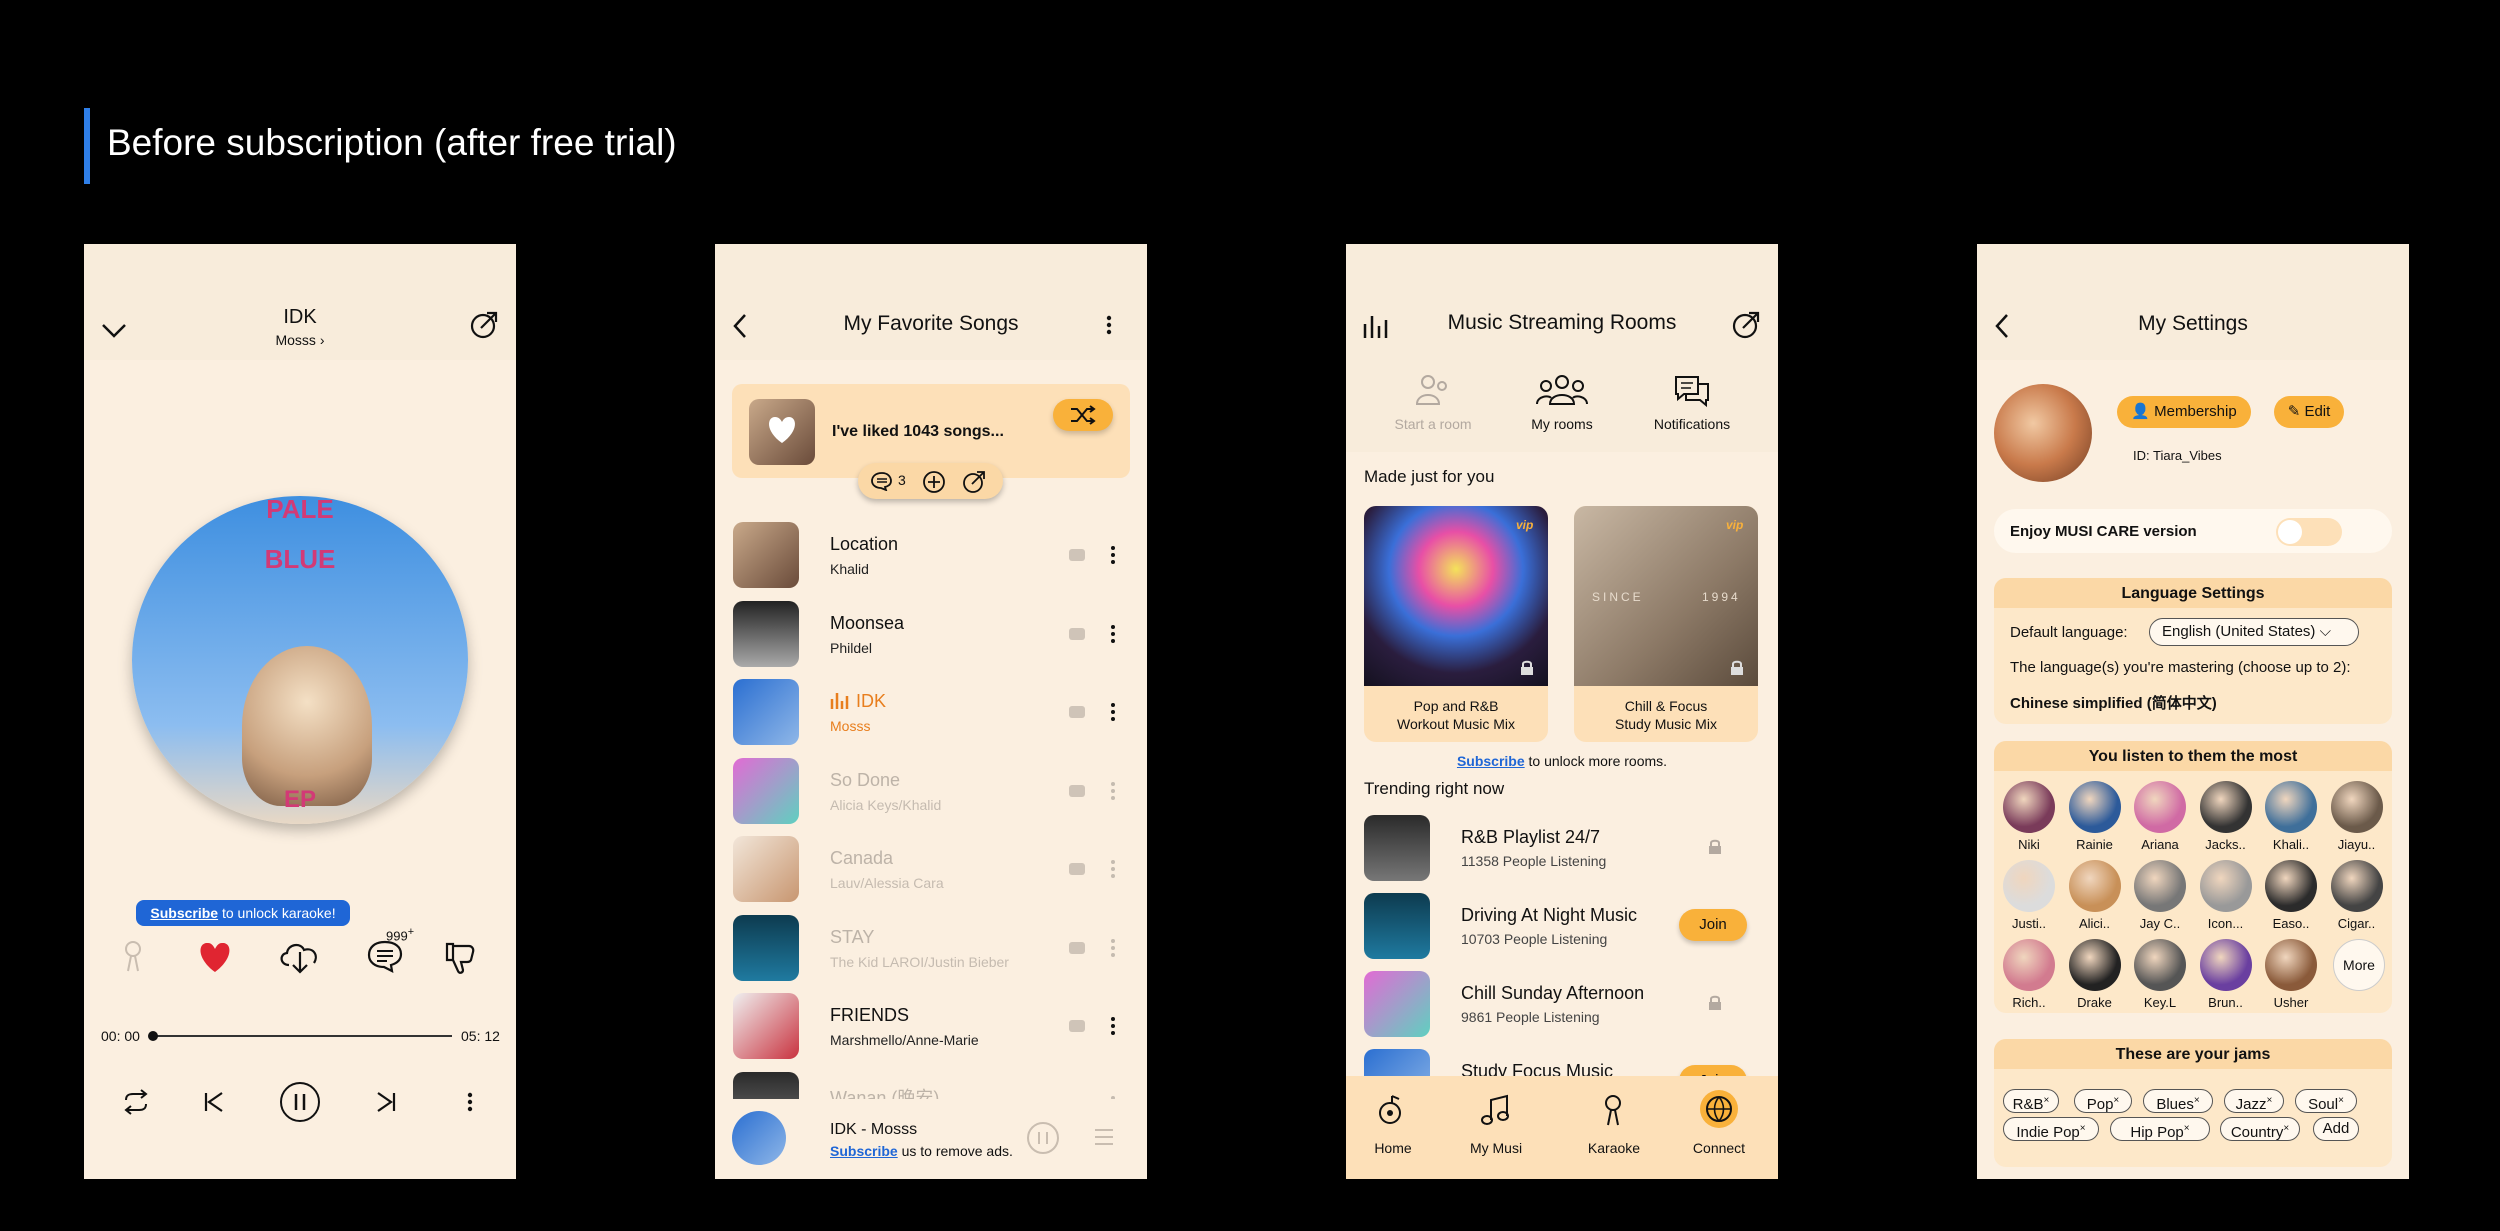  What do you see at coordinates (2043, 433) in the screenshot?
I see `avatar` at bounding box center [2043, 433].